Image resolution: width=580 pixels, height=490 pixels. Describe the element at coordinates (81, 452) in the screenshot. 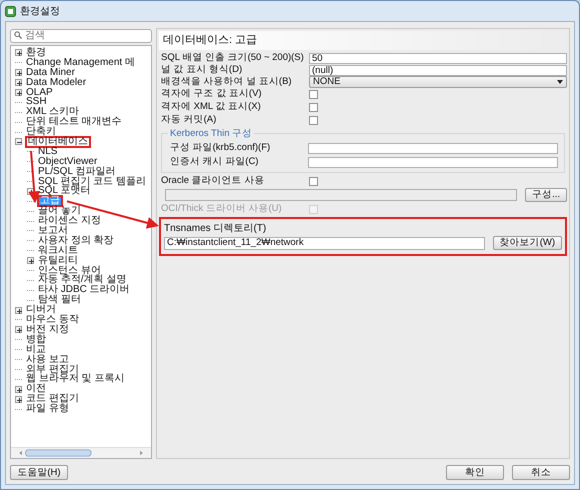

I see `horizontal-scrollbar` at that location.